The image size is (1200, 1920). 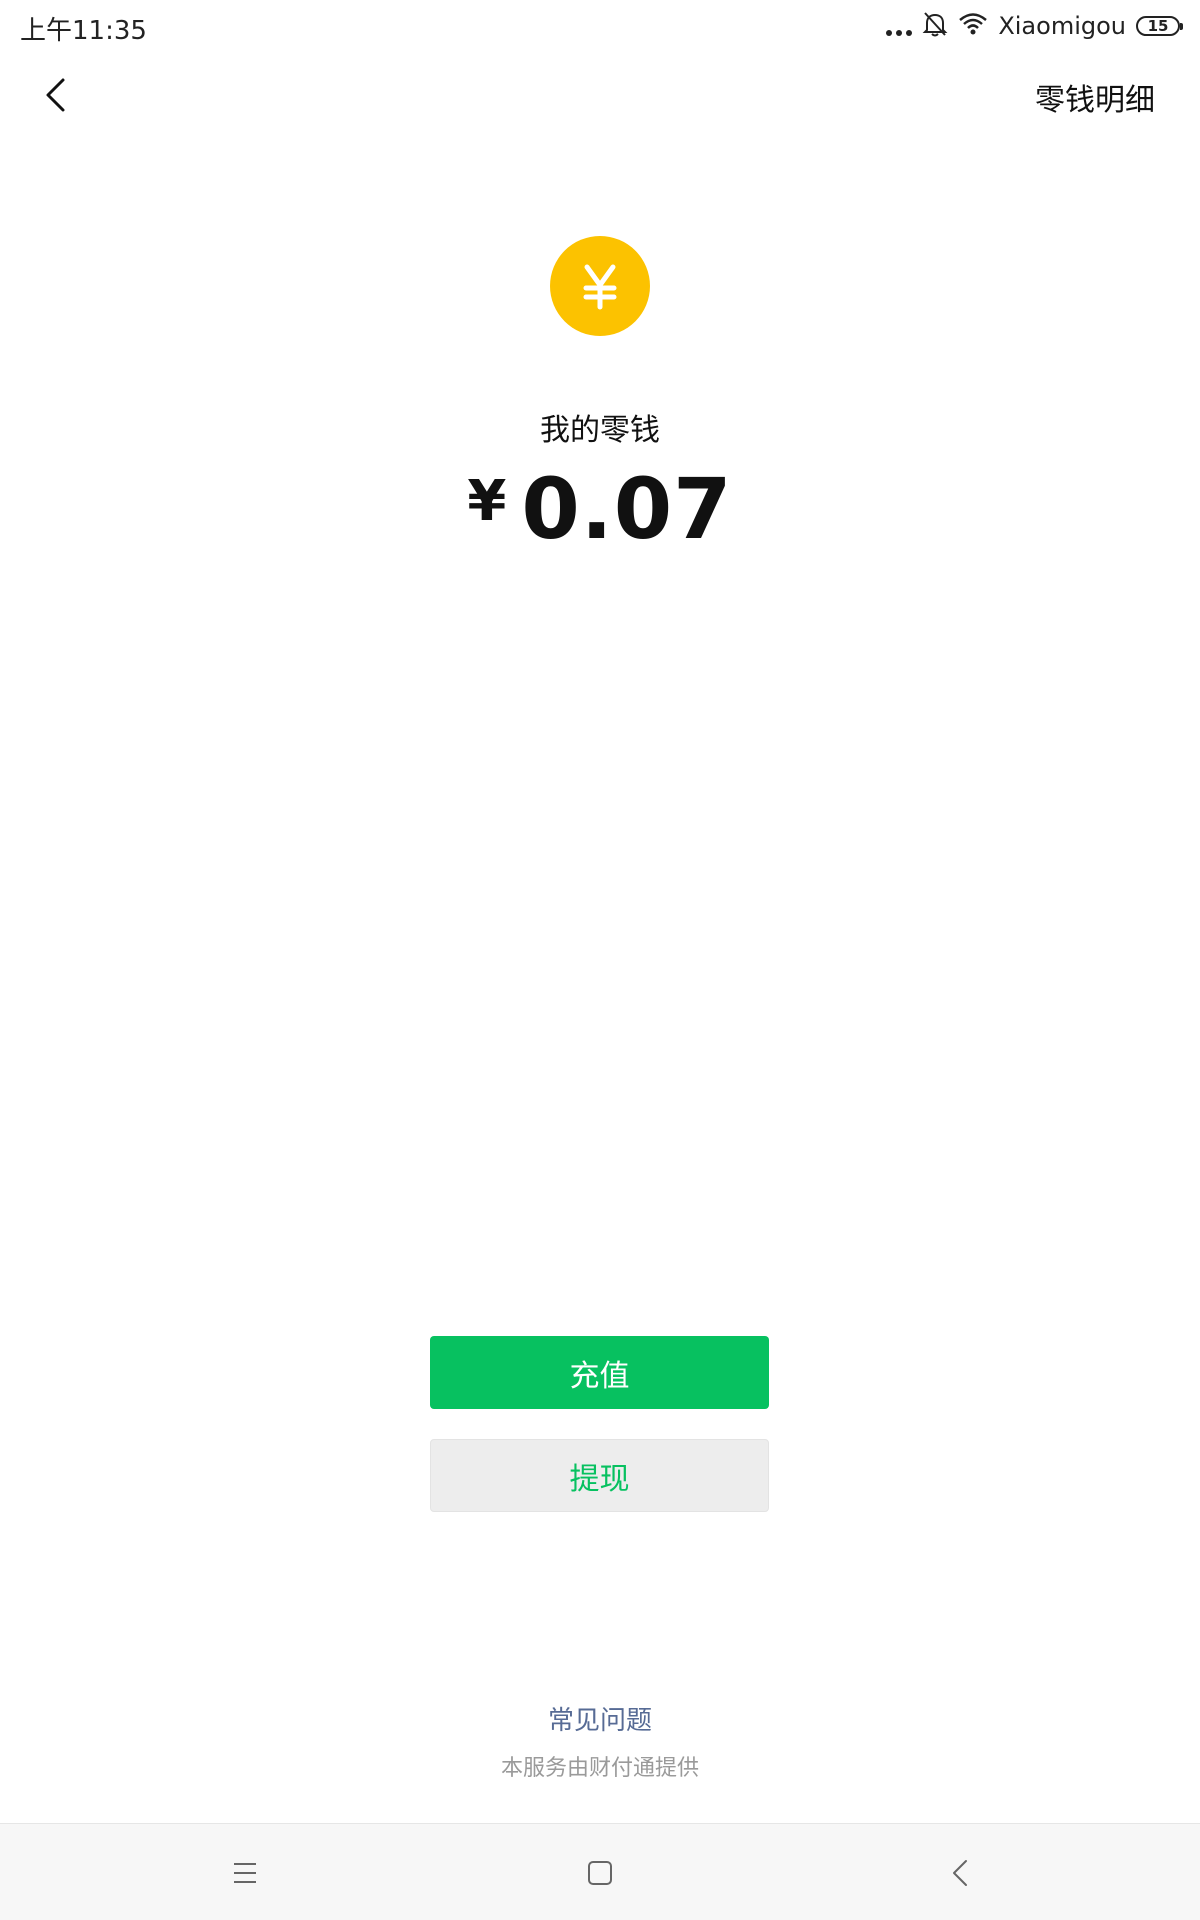 What do you see at coordinates (600, 1718) in the screenshot?
I see `faq-link: 常见问题` at bounding box center [600, 1718].